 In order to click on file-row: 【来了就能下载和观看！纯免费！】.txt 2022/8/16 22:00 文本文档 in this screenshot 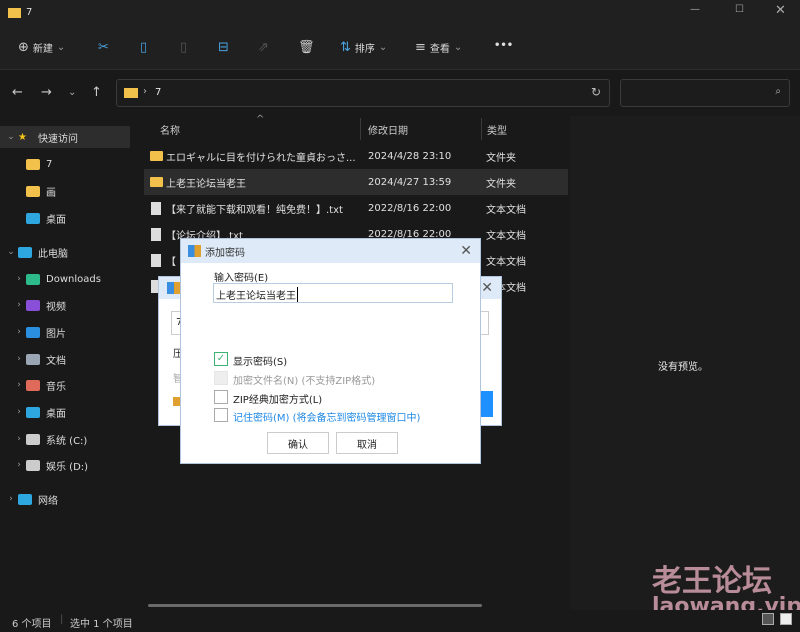, I will do `click(356, 208)`.